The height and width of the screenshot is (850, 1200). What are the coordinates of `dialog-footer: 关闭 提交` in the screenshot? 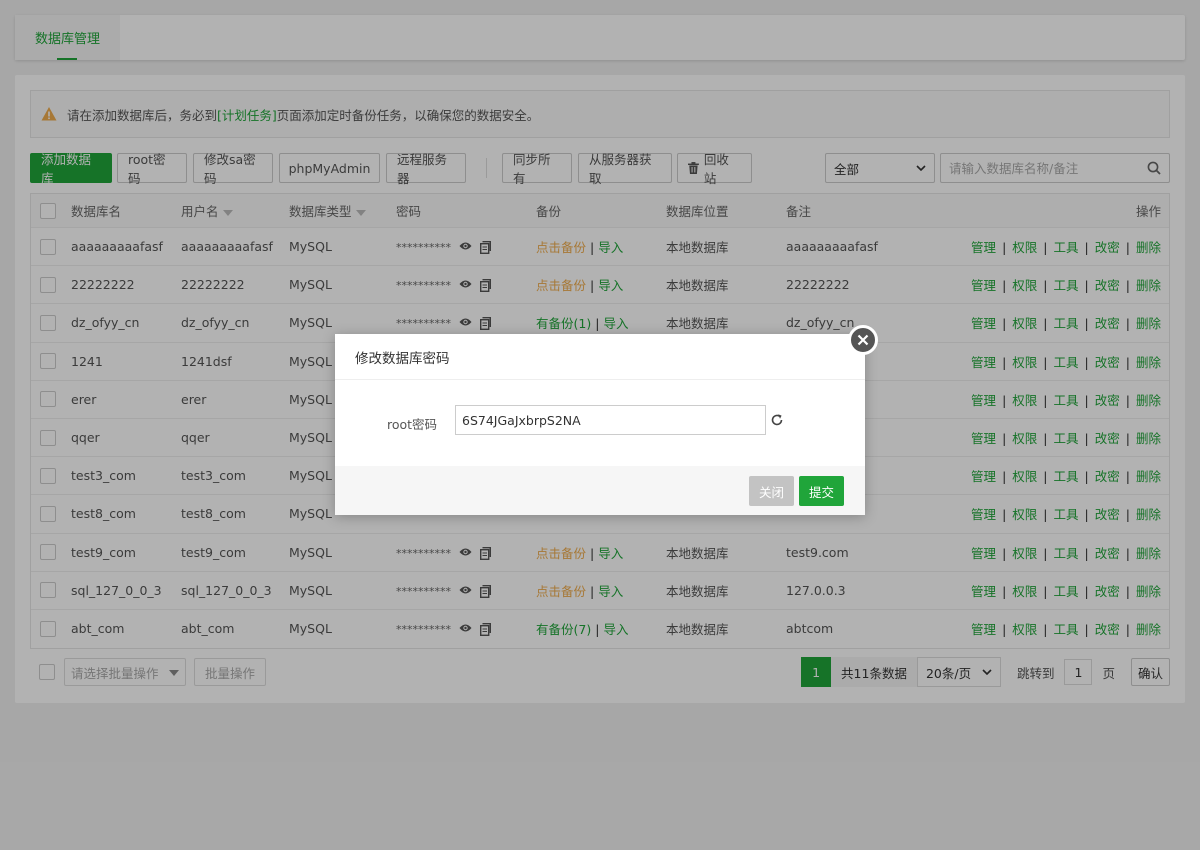 It's located at (600, 490).